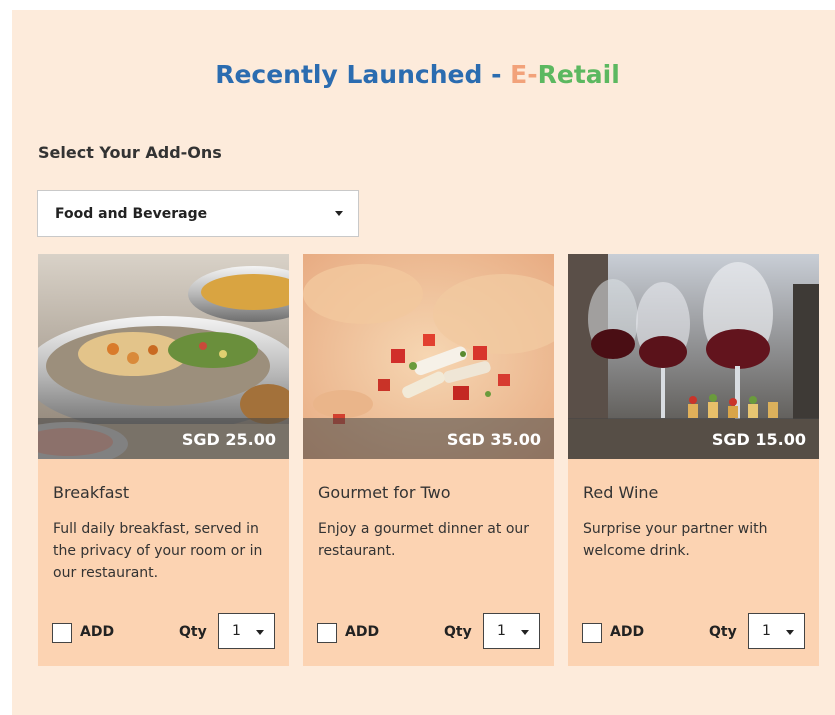 Image resolution: width=835 pixels, height=715 pixels. I want to click on addons-label: Select Your Add-Ons, so click(130, 152).